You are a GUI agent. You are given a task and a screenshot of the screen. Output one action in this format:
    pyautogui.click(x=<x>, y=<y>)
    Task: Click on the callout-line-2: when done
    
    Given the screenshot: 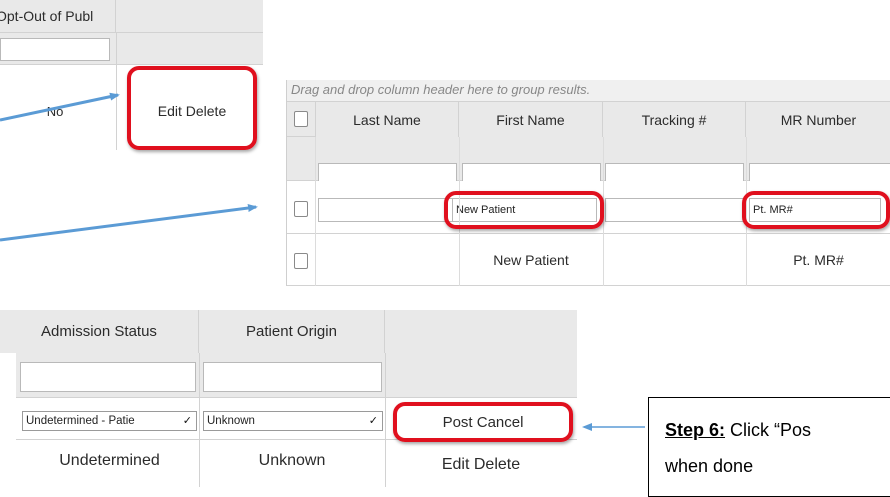 What is the action you would take?
    pyautogui.click(x=709, y=466)
    